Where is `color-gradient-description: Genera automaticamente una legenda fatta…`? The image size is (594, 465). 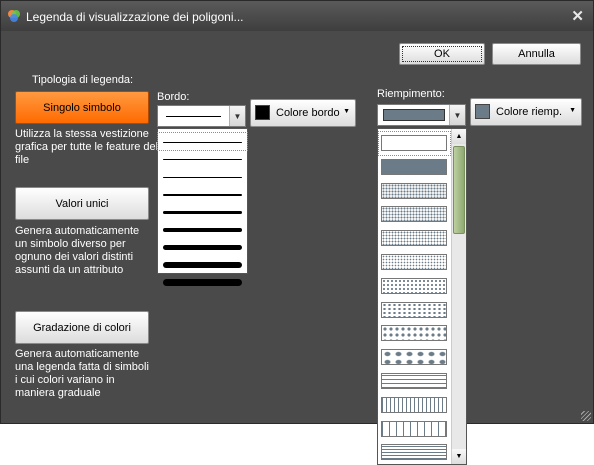 color-gradient-description: Genera automaticamente una legenda fatta… is located at coordinates (82, 373).